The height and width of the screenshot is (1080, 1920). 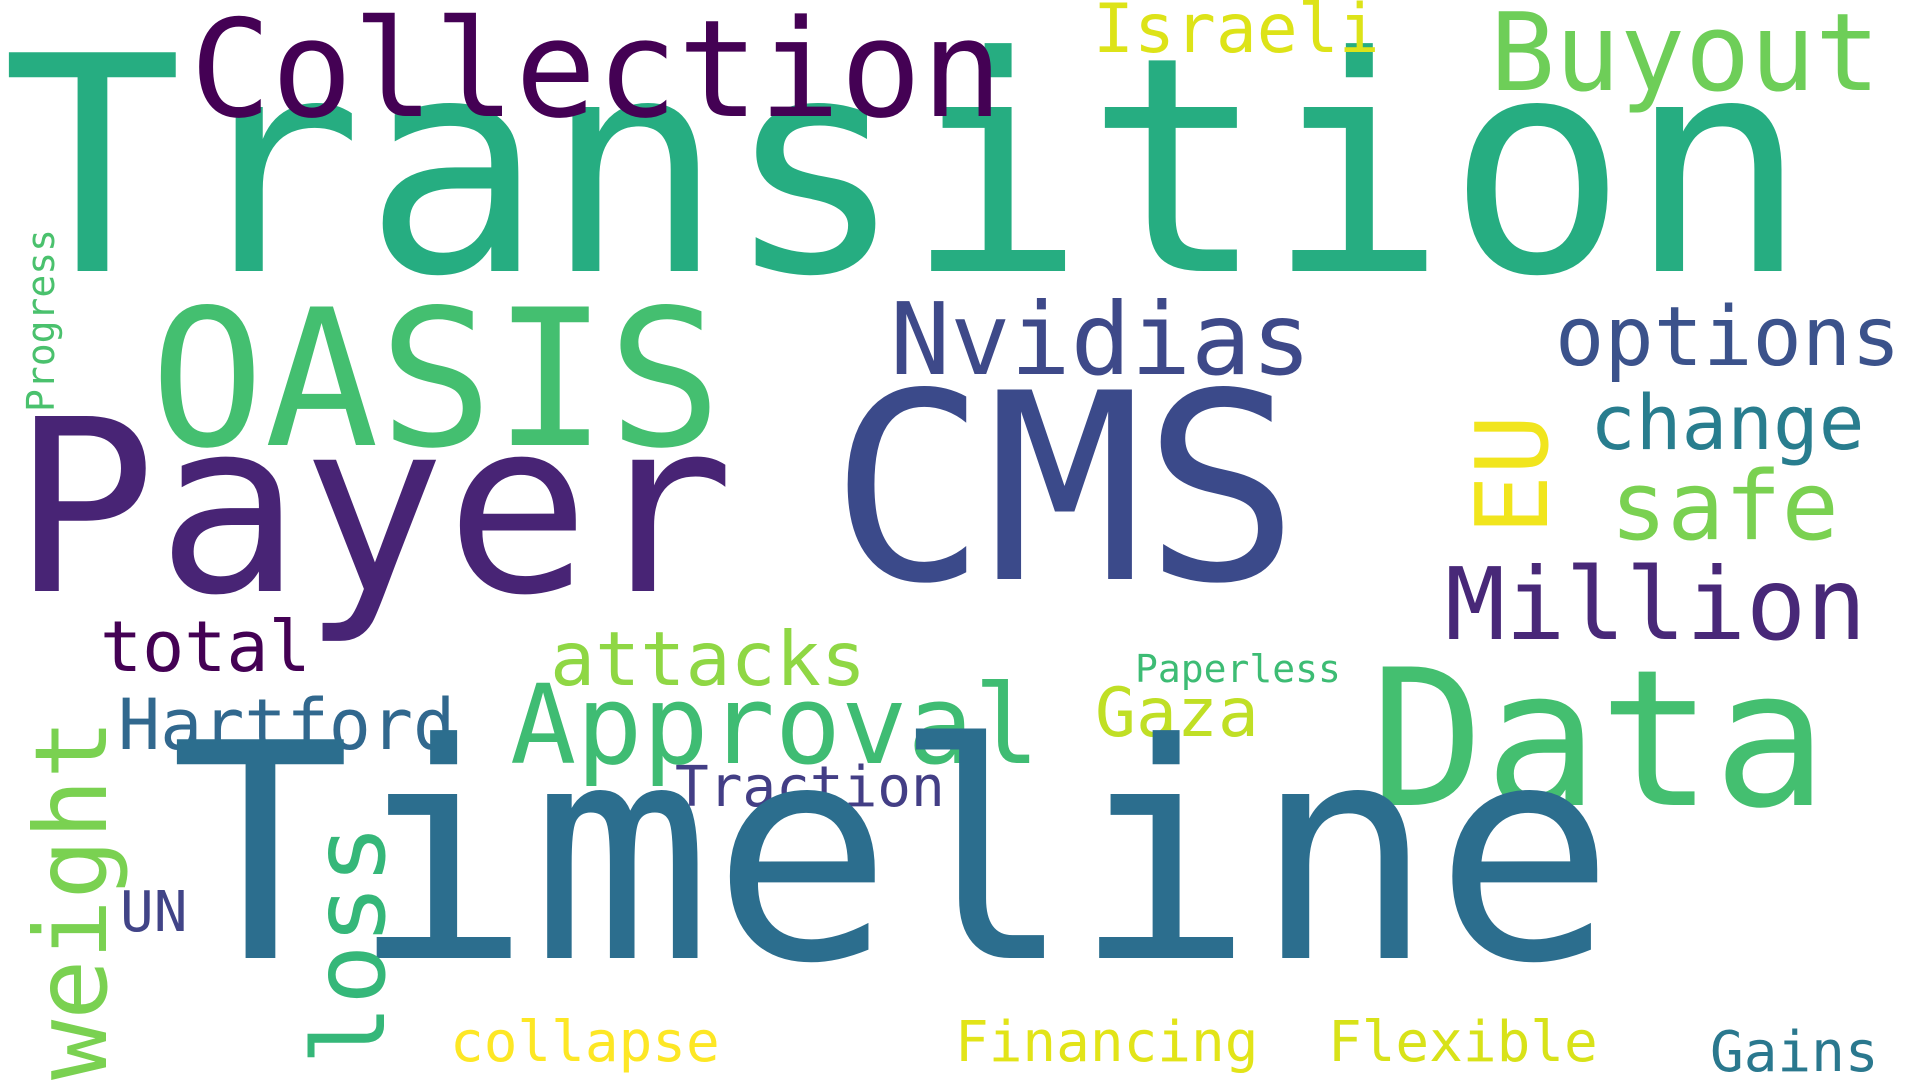 What do you see at coordinates (1685, 58) in the screenshot?
I see `word-buyout: Buyout` at bounding box center [1685, 58].